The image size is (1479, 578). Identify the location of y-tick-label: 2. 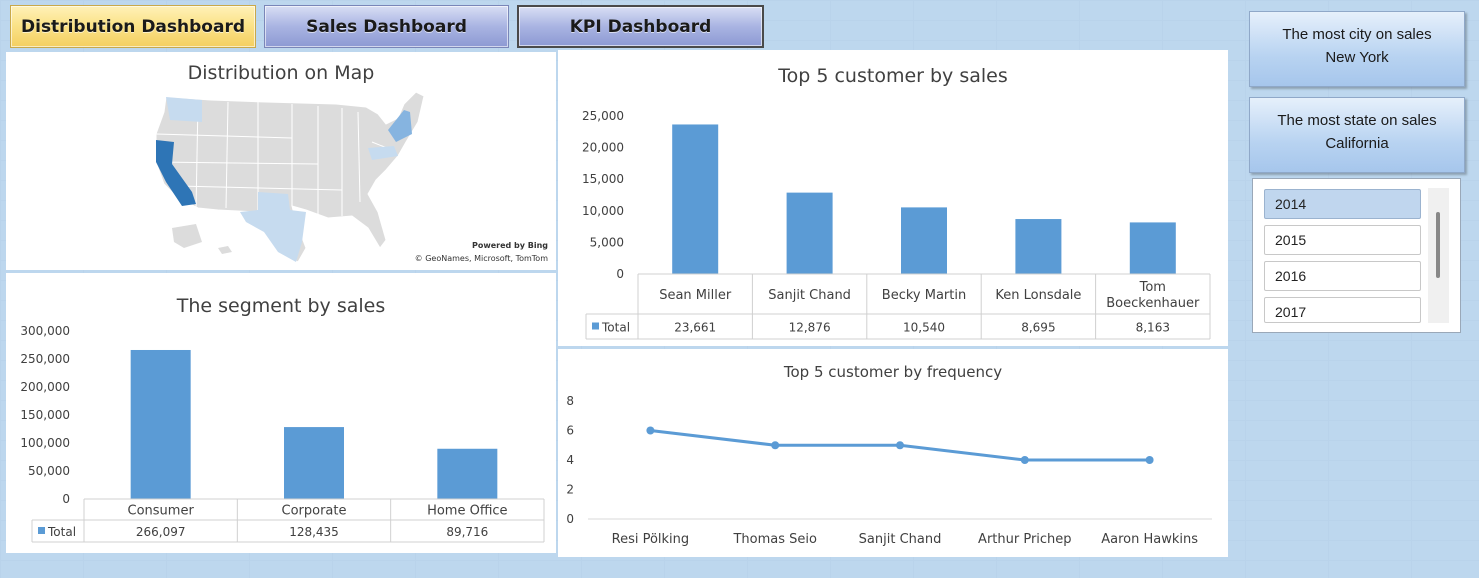
(570, 490).